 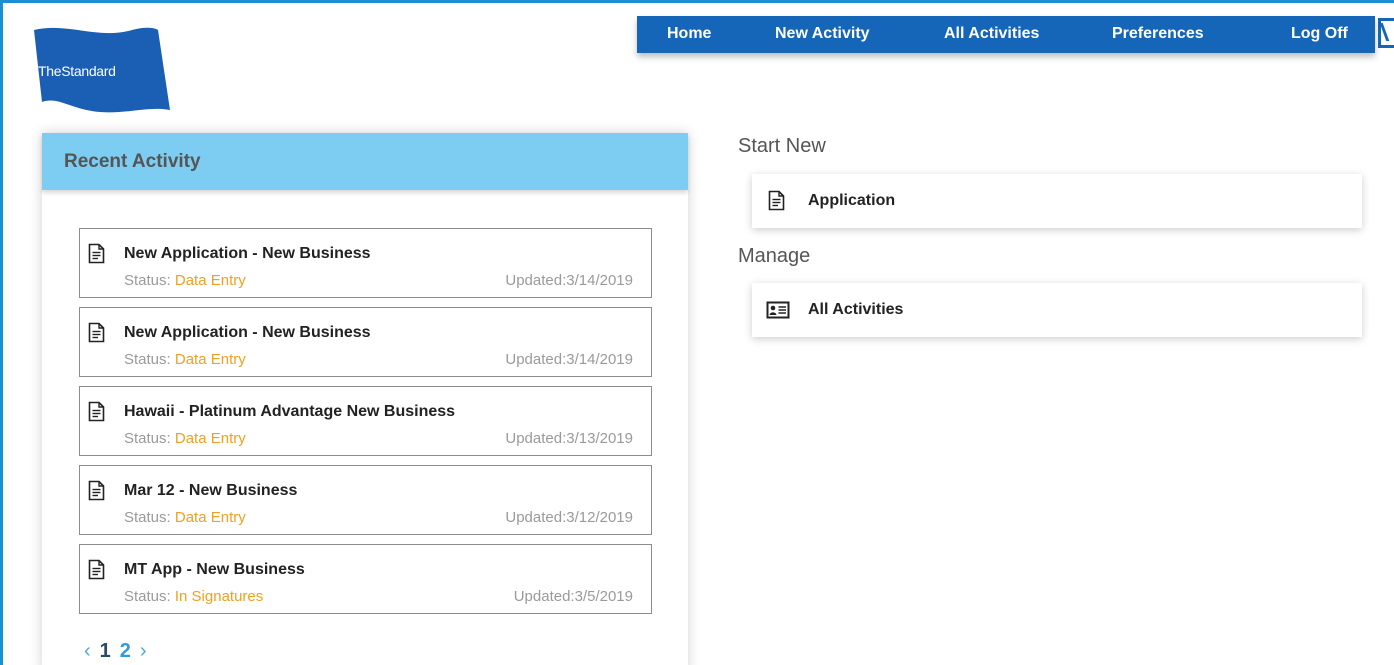 I want to click on manage-all-activities-card: All Activities, so click(x=1057, y=310).